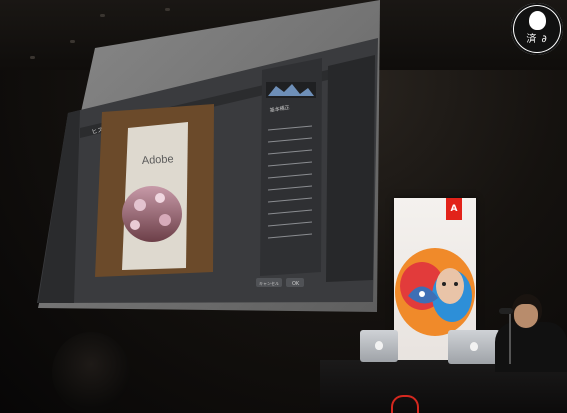  I want to click on cancel-label: キャンセル, so click(269, 283).